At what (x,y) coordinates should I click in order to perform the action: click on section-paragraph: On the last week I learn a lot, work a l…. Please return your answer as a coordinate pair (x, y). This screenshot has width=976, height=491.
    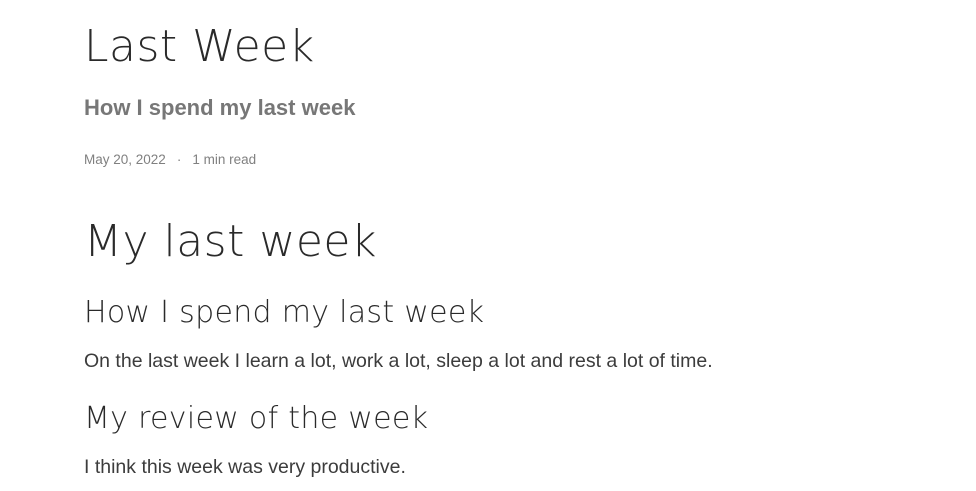
    Looking at the image, I should click on (398, 361).